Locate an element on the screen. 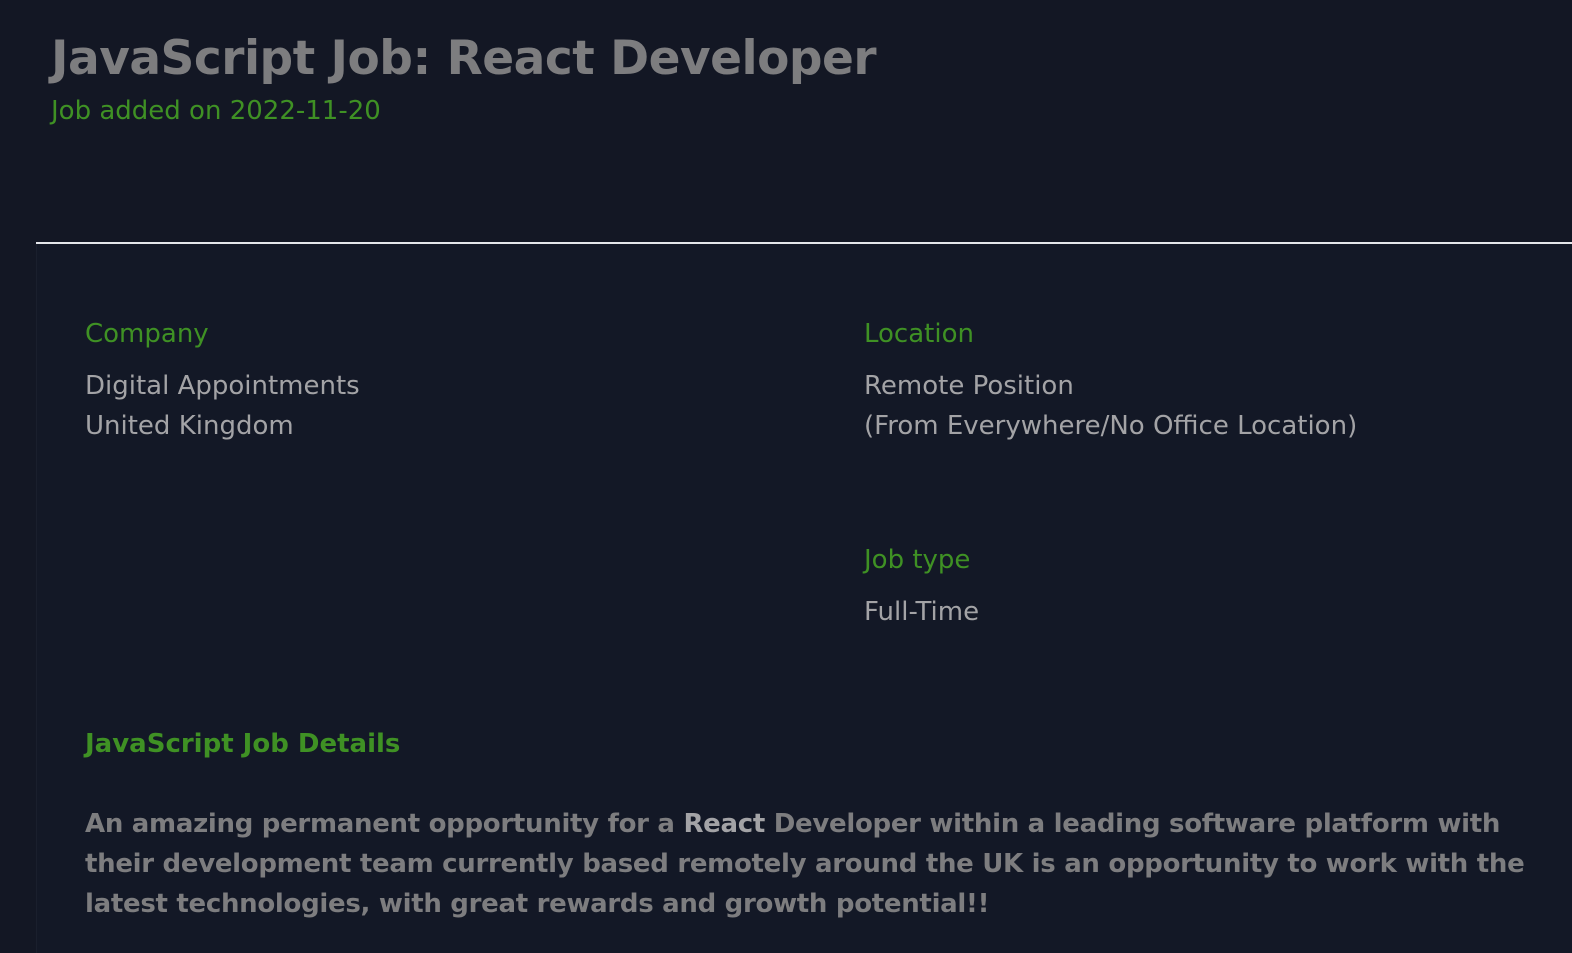 The image size is (1572, 953). job-type-value: Full-Time is located at coordinates (922, 612).